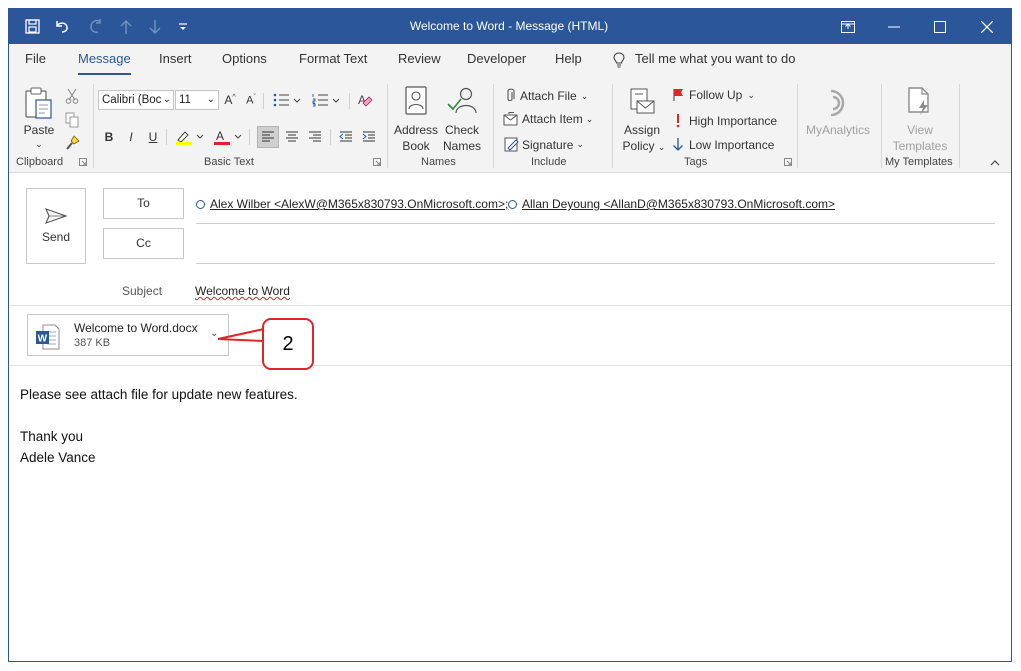  I want to click on attachment-card: W Welcome to Word.docx 387 KB ⌄, so click(128, 335).